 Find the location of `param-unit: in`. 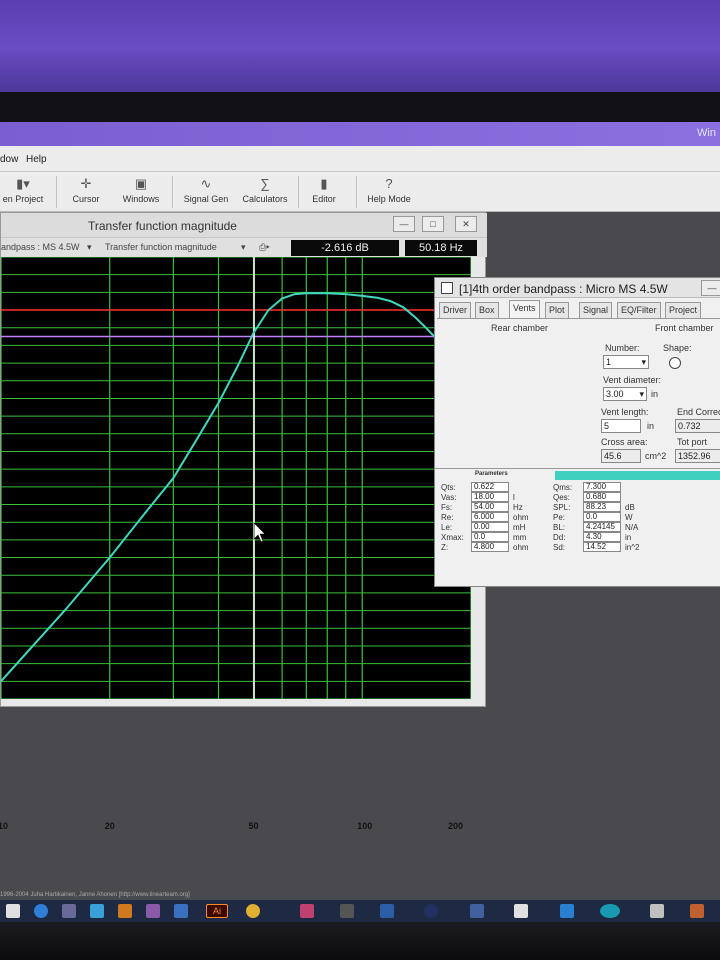

param-unit: in is located at coordinates (628, 537).